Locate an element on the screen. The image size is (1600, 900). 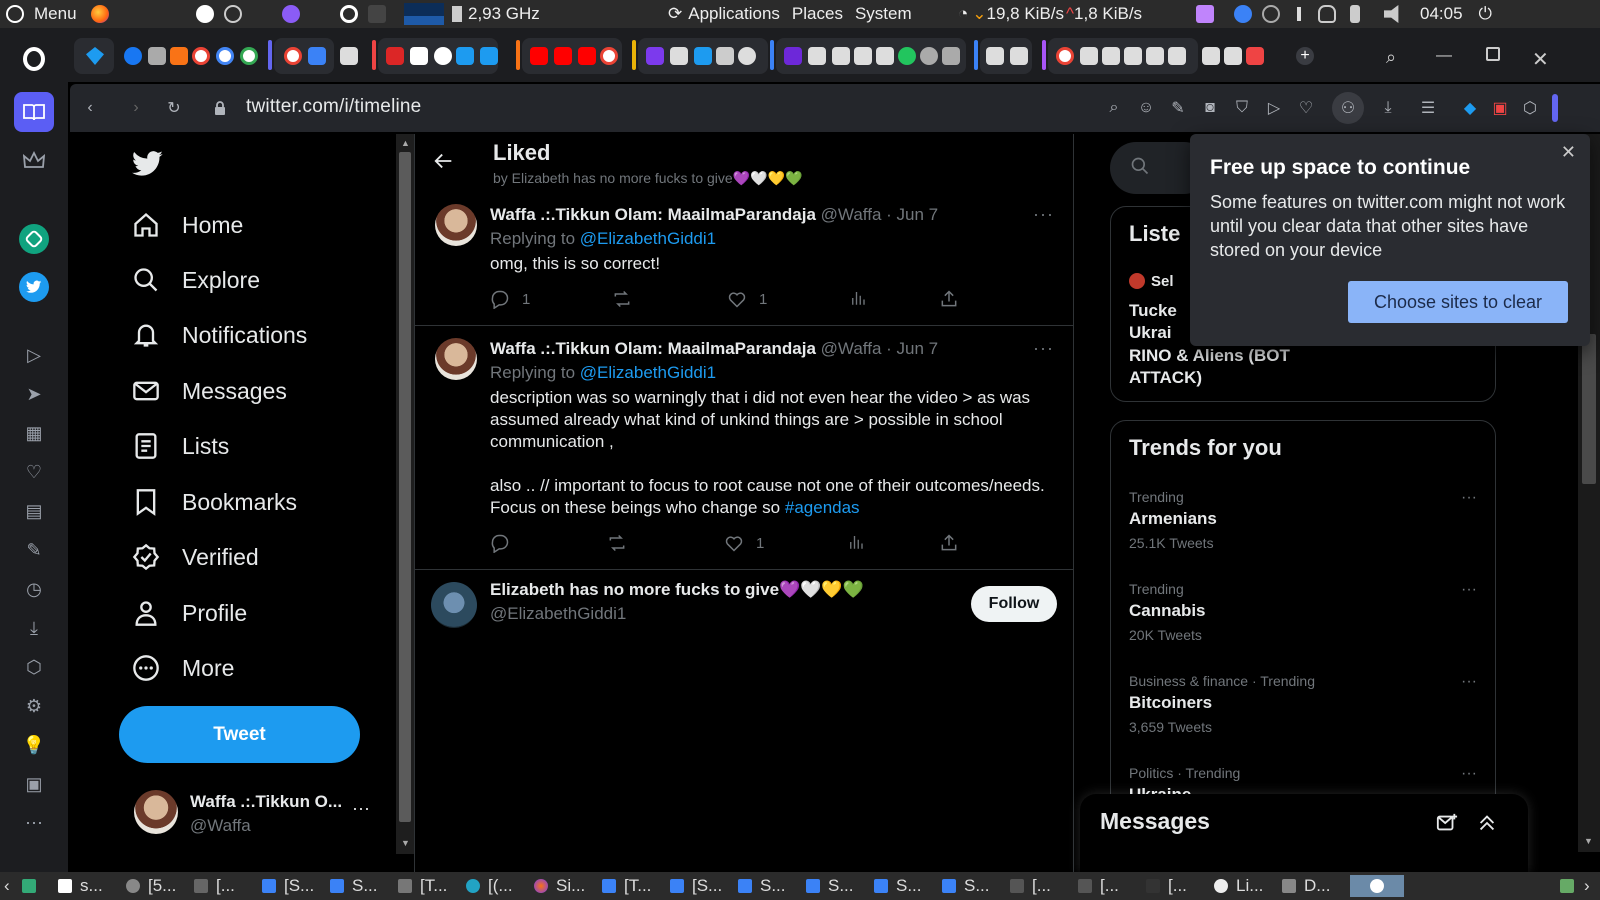
easy-setup-icon: ☰ is located at coordinates (1428, 108).